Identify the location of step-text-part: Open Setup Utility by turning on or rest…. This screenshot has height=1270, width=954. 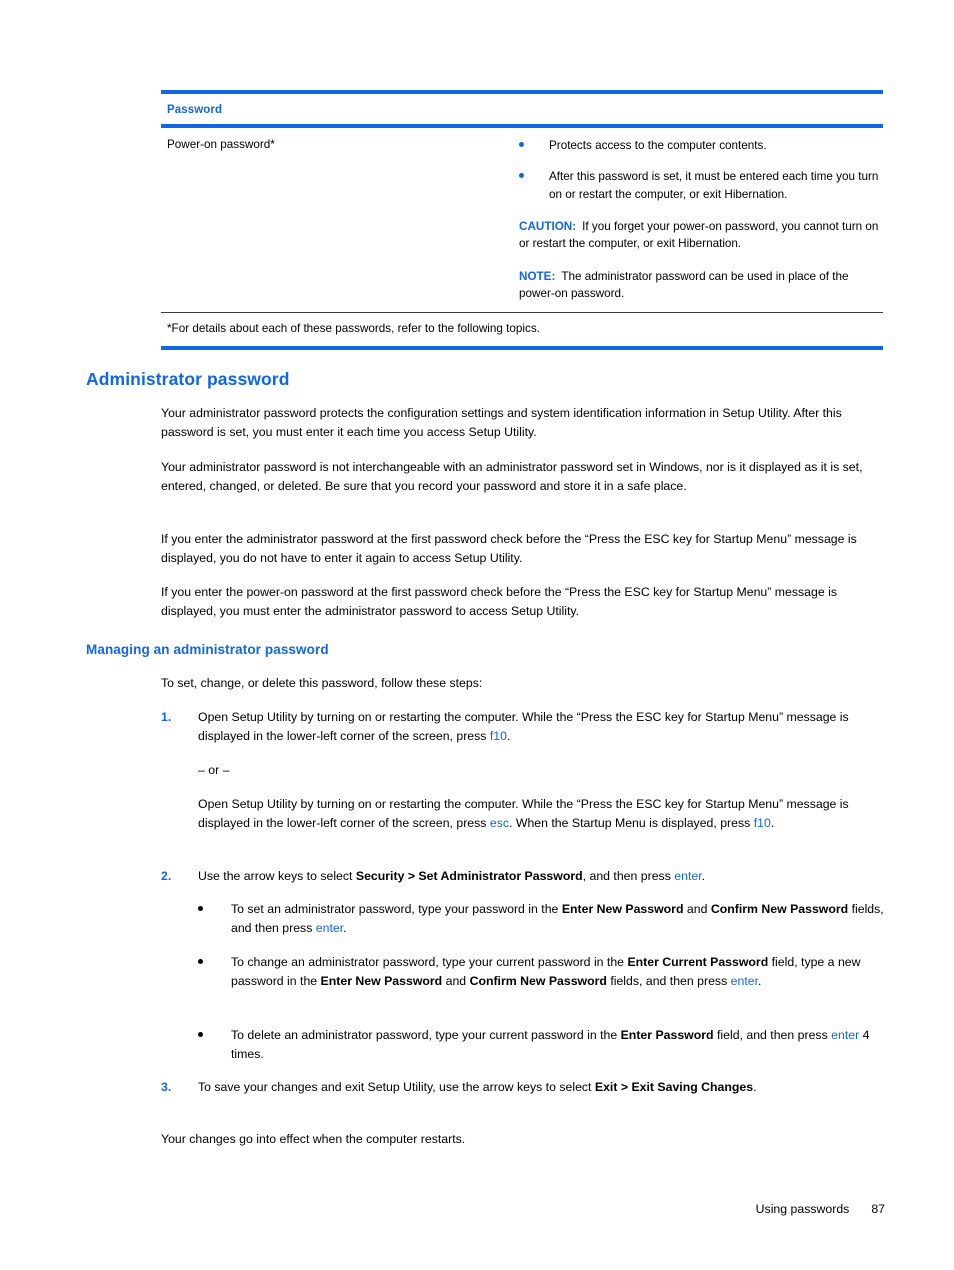
(523, 726).